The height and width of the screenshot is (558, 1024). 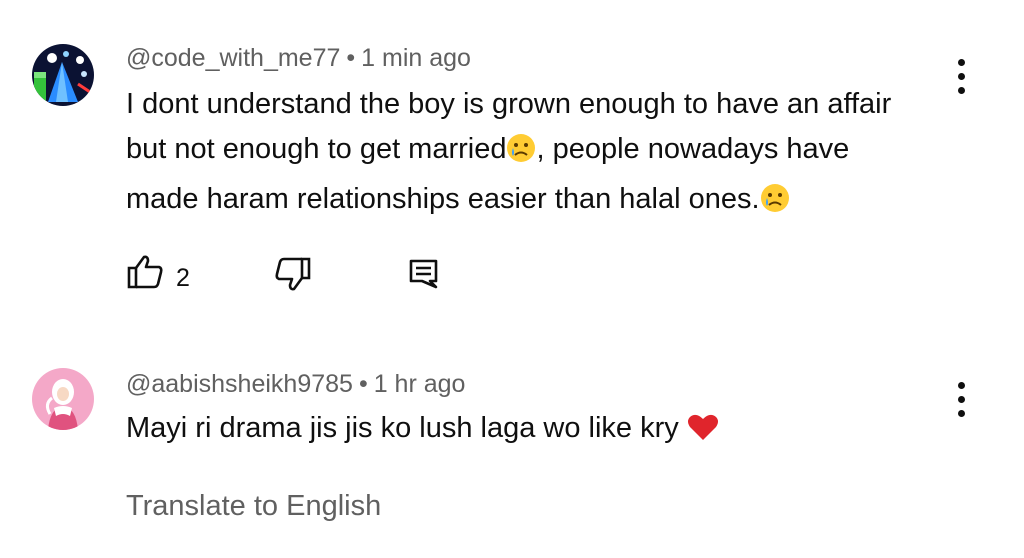 What do you see at coordinates (316, 149) in the screenshot?
I see `comment-text-part: but not enough to get married` at bounding box center [316, 149].